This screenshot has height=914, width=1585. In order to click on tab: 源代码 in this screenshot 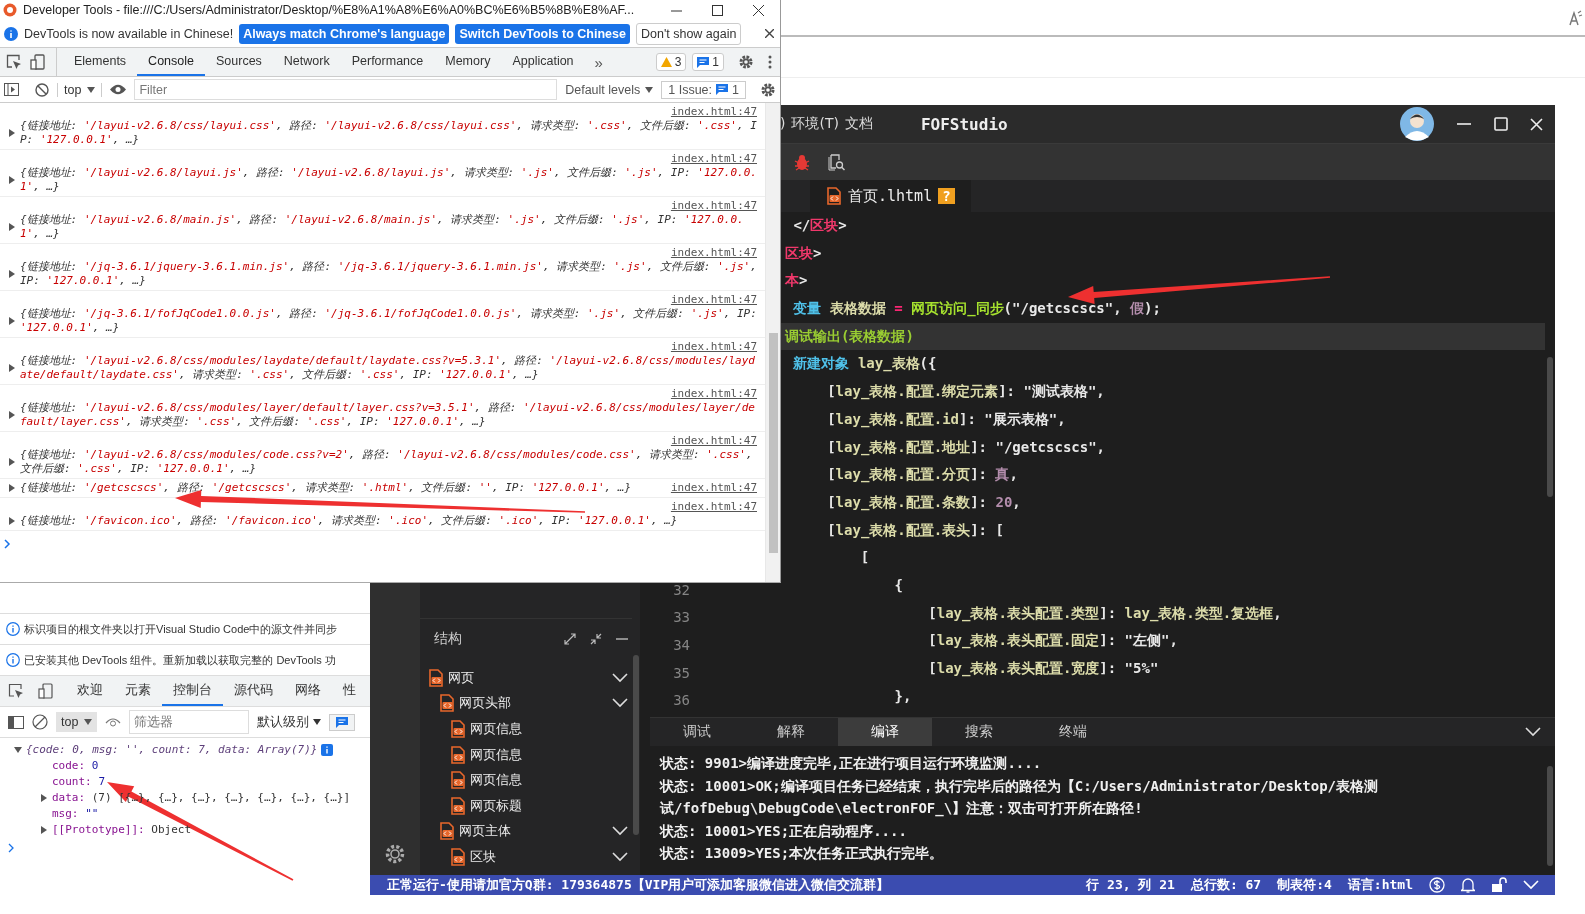, I will do `click(253, 691)`.